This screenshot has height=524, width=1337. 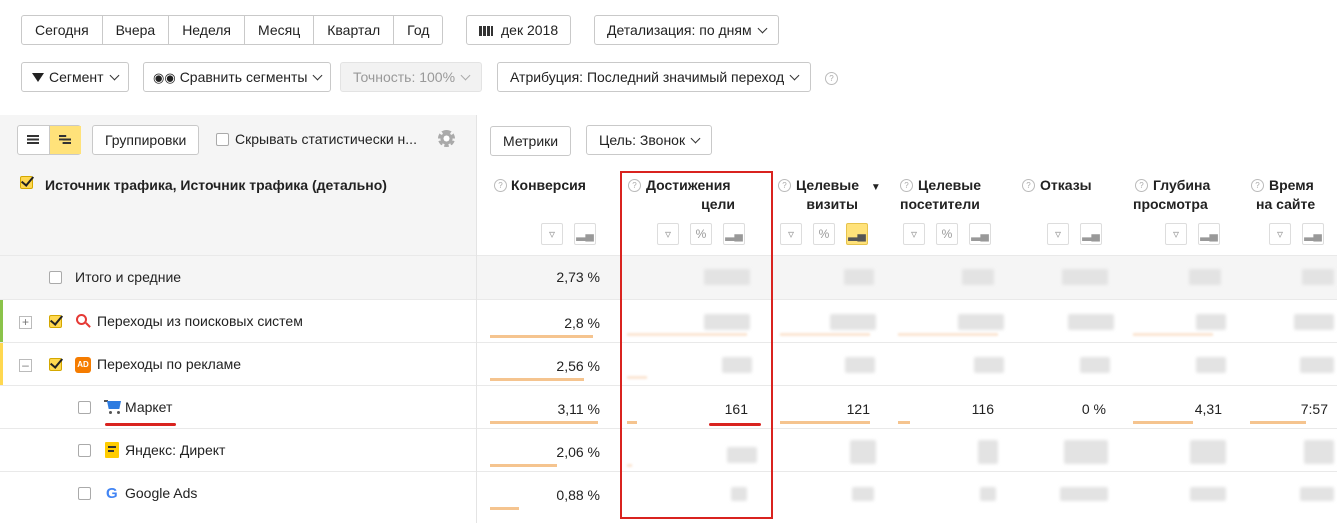 What do you see at coordinates (25, 322) in the screenshot?
I see `expand-icon: +` at bounding box center [25, 322].